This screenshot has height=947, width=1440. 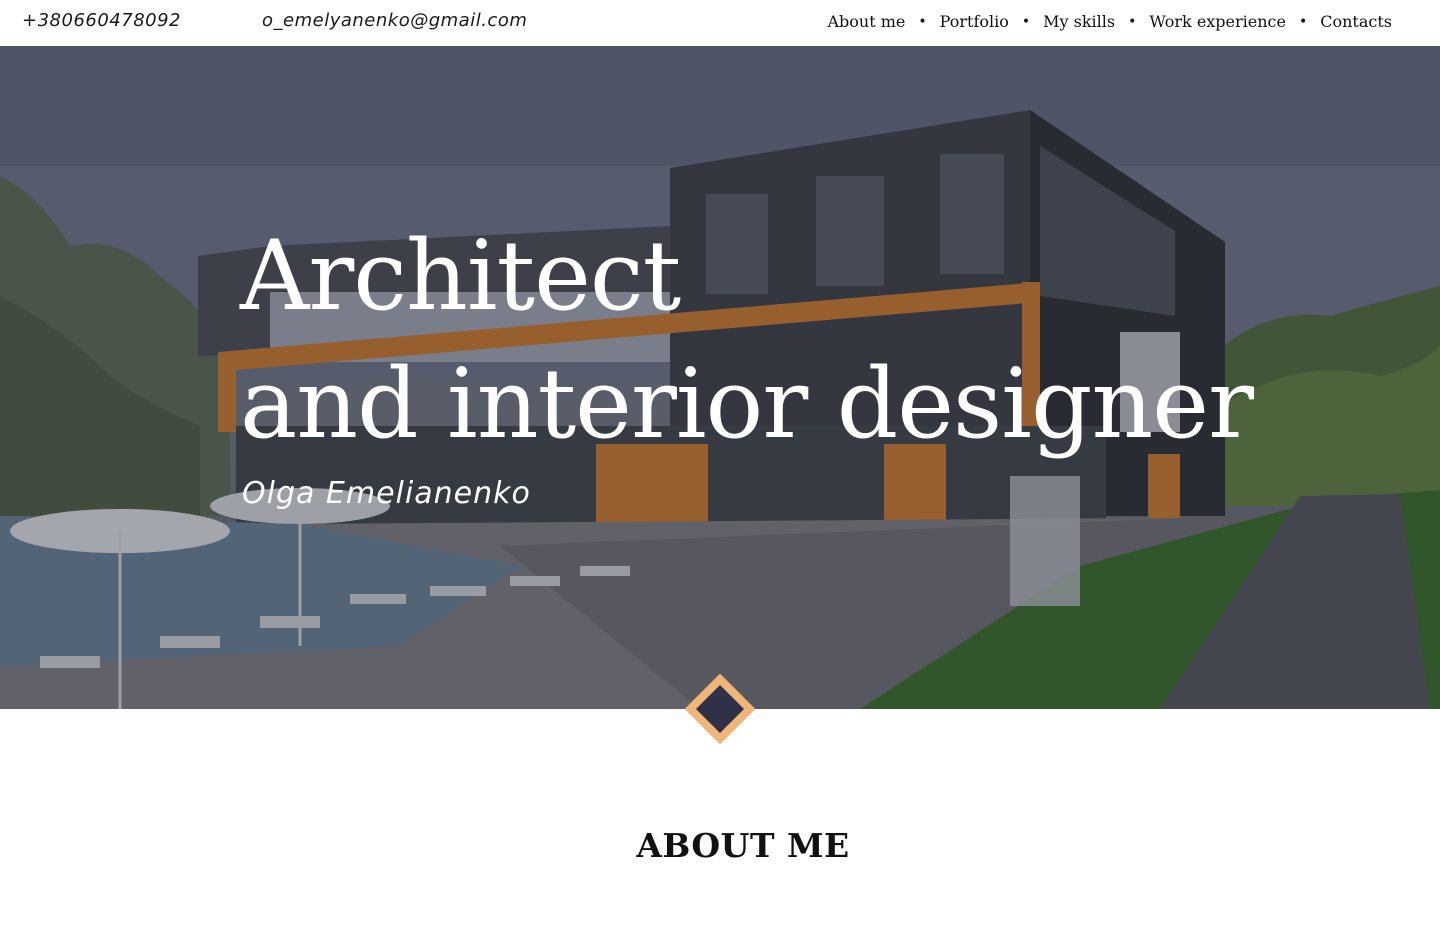 What do you see at coordinates (101, 20) in the screenshot?
I see `phone-number: +380660478092` at bounding box center [101, 20].